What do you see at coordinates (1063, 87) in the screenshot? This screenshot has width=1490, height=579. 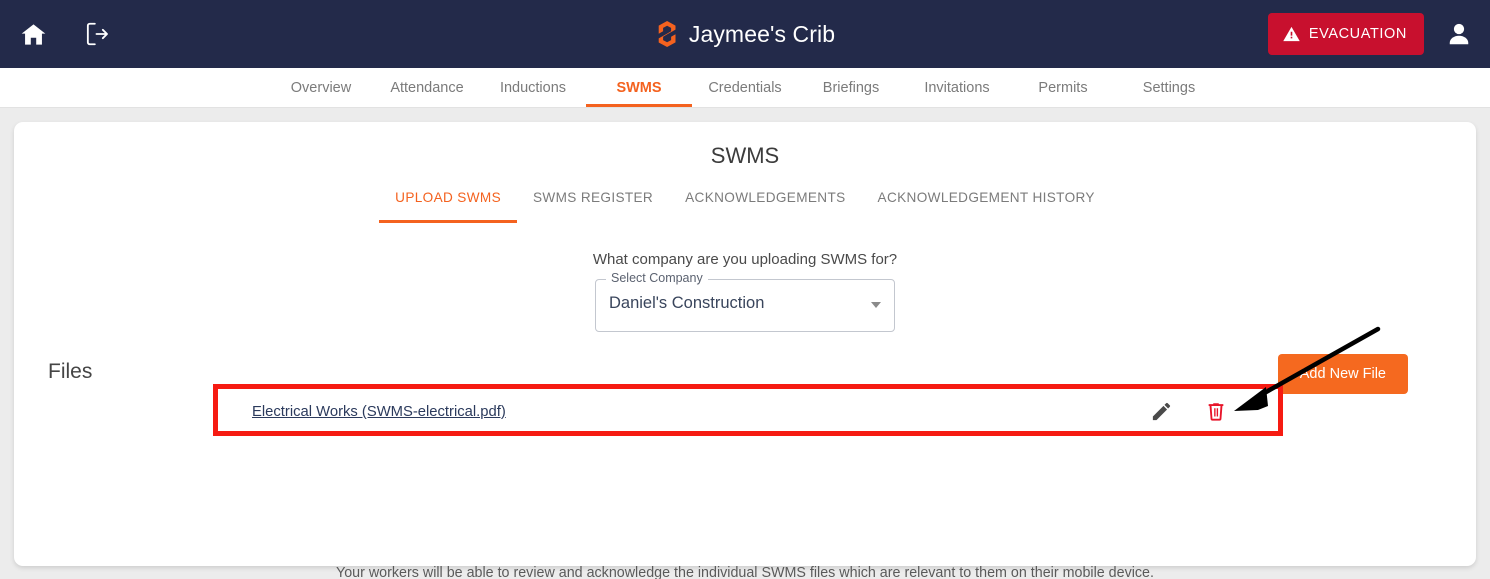 I see `nav-item-permits: Permits` at bounding box center [1063, 87].